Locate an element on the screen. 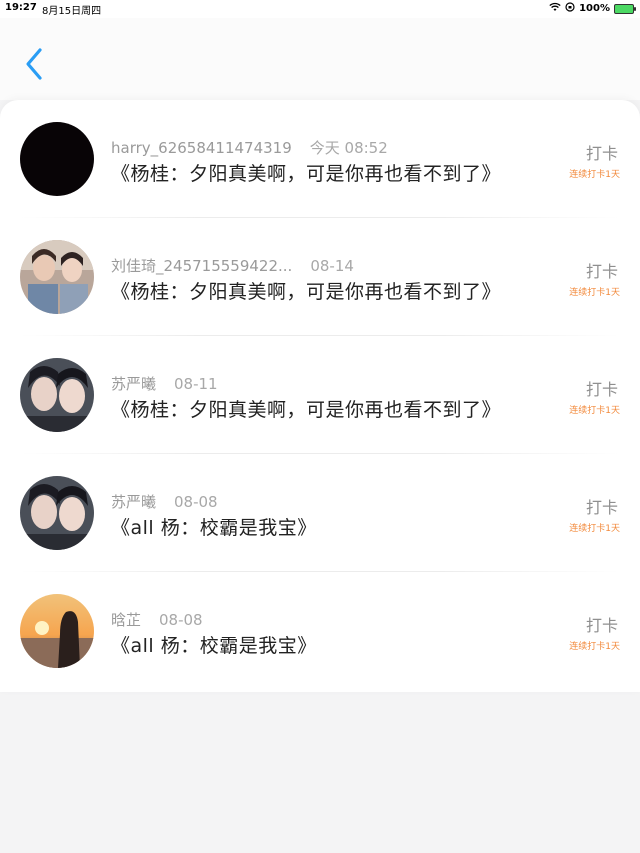 The width and height of the screenshot is (640, 853). status-icons: 100% is located at coordinates (592, 8).